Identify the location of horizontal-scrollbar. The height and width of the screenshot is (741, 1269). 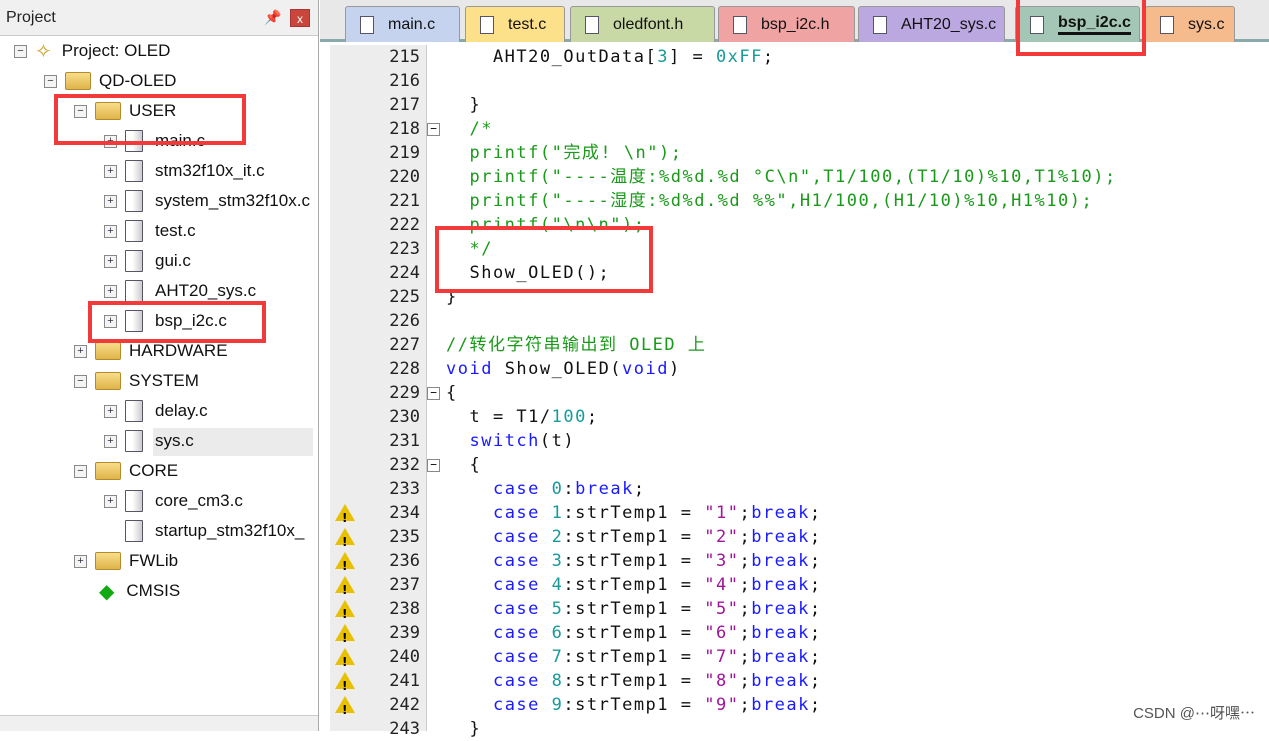
(159, 723).